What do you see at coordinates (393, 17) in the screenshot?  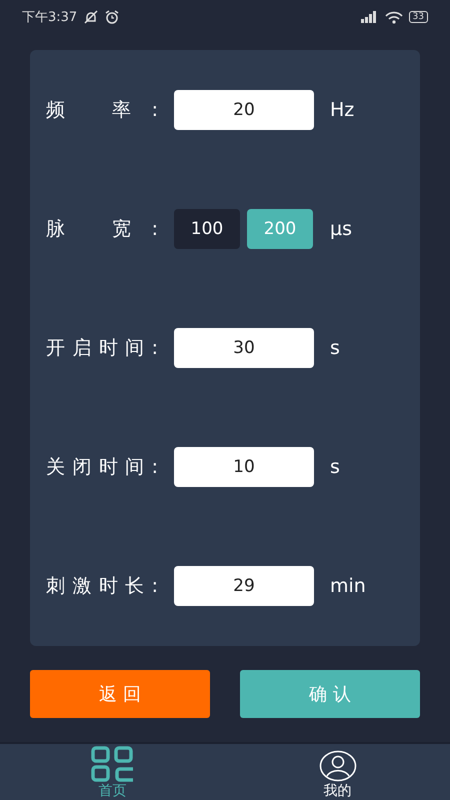 I see `wifi-icon` at bounding box center [393, 17].